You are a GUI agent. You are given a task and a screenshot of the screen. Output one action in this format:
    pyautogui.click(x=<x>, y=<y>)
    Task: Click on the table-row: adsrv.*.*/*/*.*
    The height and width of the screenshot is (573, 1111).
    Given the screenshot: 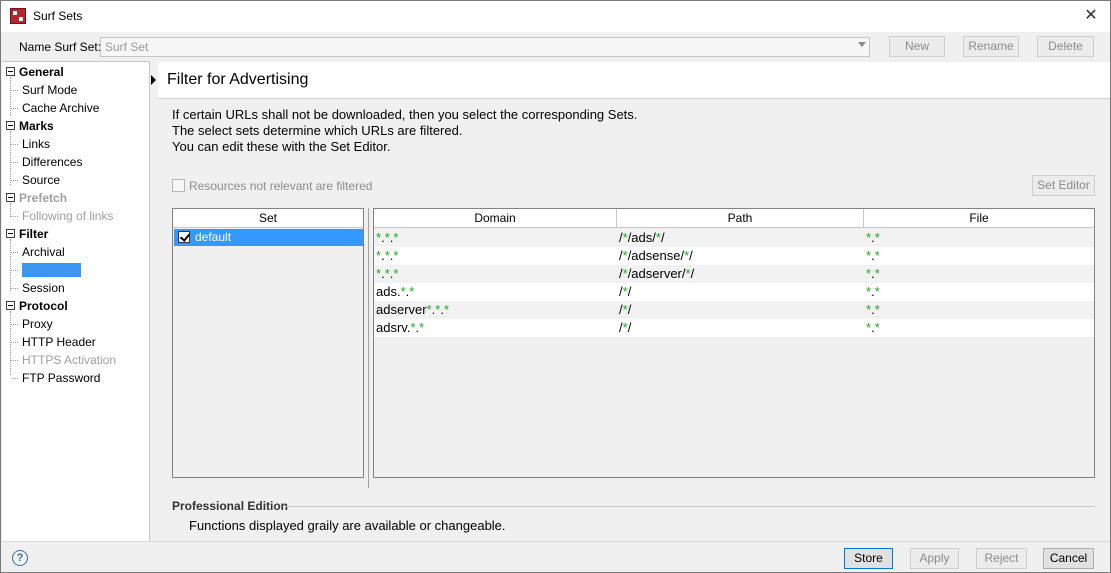 What is the action you would take?
    pyautogui.click(x=734, y=328)
    